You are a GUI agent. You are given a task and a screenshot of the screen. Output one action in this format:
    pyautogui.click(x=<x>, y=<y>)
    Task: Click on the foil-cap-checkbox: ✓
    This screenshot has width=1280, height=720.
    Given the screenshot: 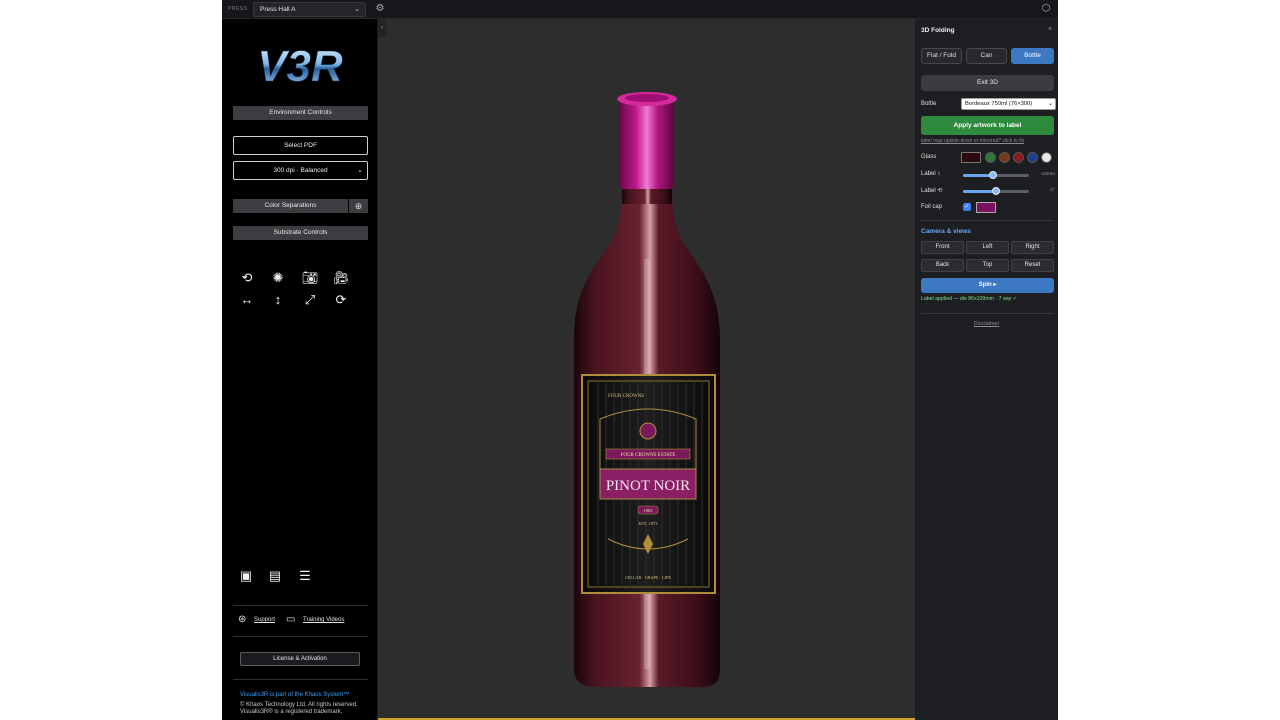 What is the action you would take?
    pyautogui.click(x=967, y=207)
    